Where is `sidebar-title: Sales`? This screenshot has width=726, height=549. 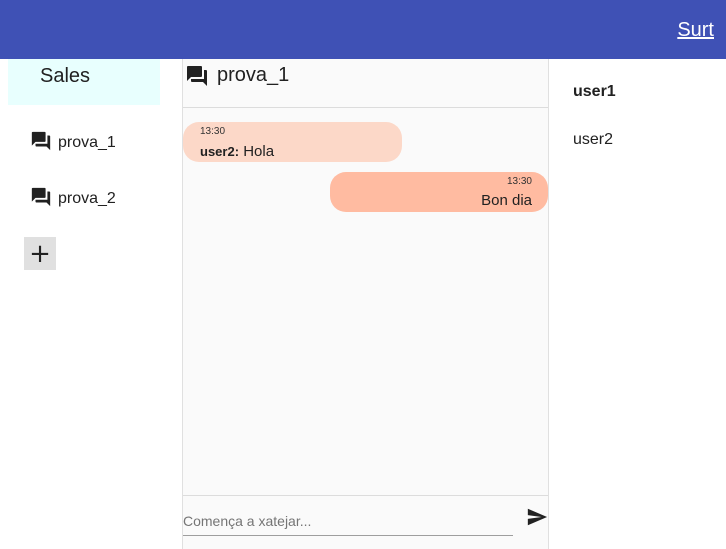
sidebar-title: Sales is located at coordinates (65, 76).